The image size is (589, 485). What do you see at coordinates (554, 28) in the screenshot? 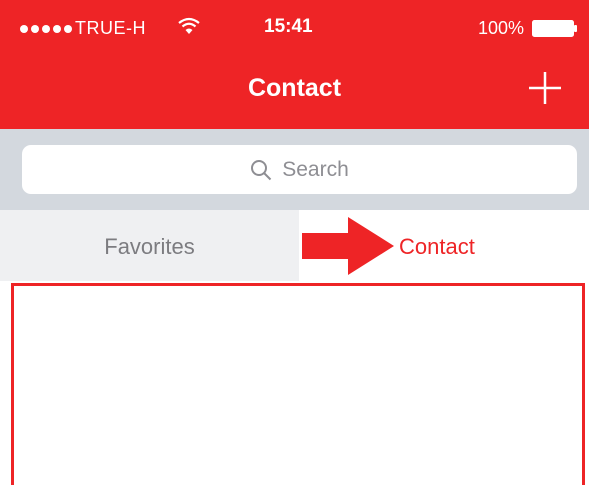
I see `battery-icon` at bounding box center [554, 28].